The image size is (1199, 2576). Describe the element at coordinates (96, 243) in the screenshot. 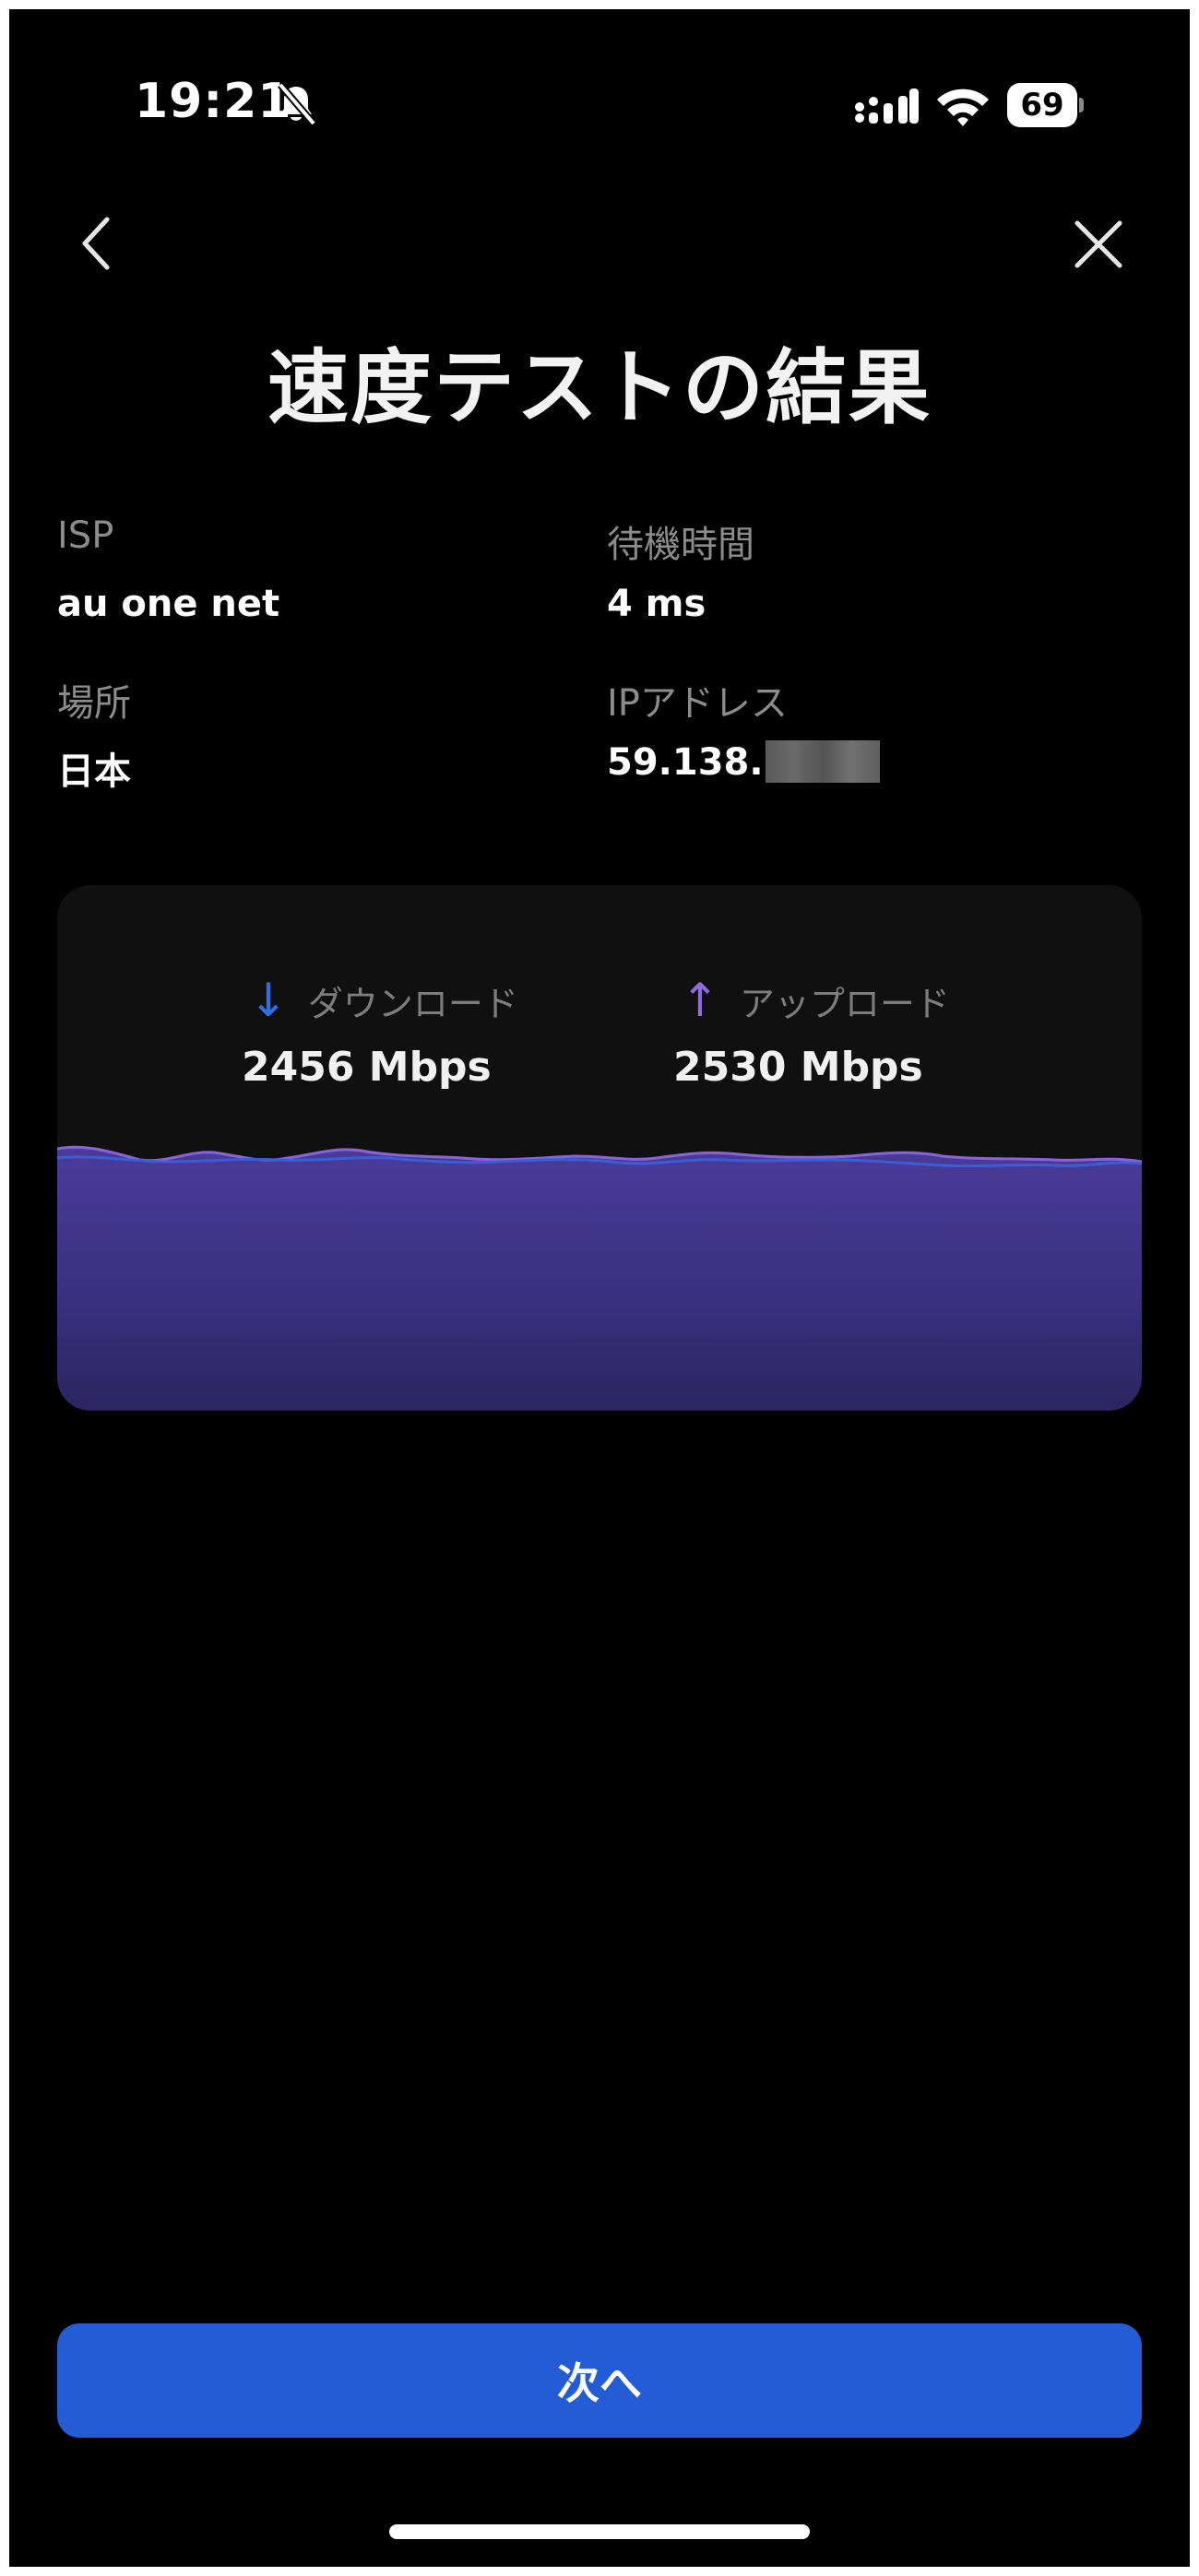

I see `chevron-left-icon` at that location.